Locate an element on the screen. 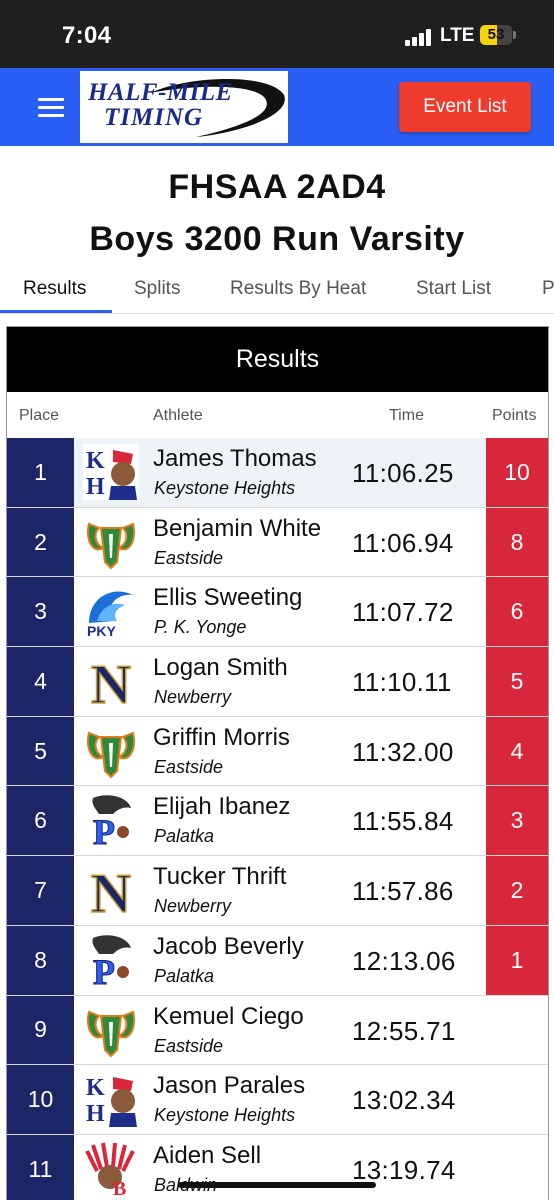 The image size is (554, 1200). table-row: 6 P Elijah Ibanez Palatka 11:55.84 3 is located at coordinates (277, 821).